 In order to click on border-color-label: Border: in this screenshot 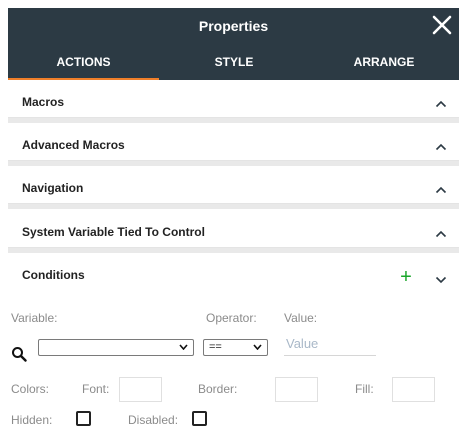, I will do `click(218, 389)`.